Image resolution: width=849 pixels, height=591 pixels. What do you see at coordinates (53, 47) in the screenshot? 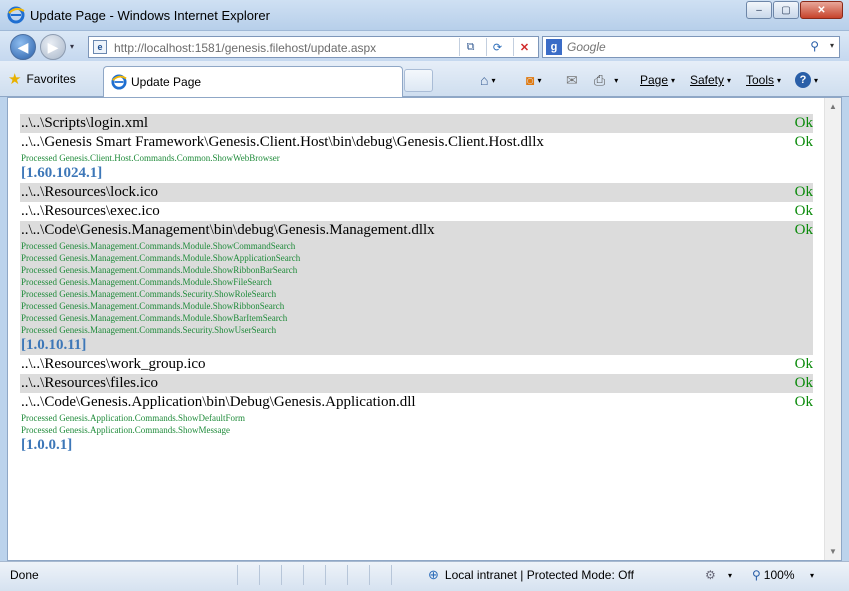
I see `forward-button: ▶` at bounding box center [53, 47].